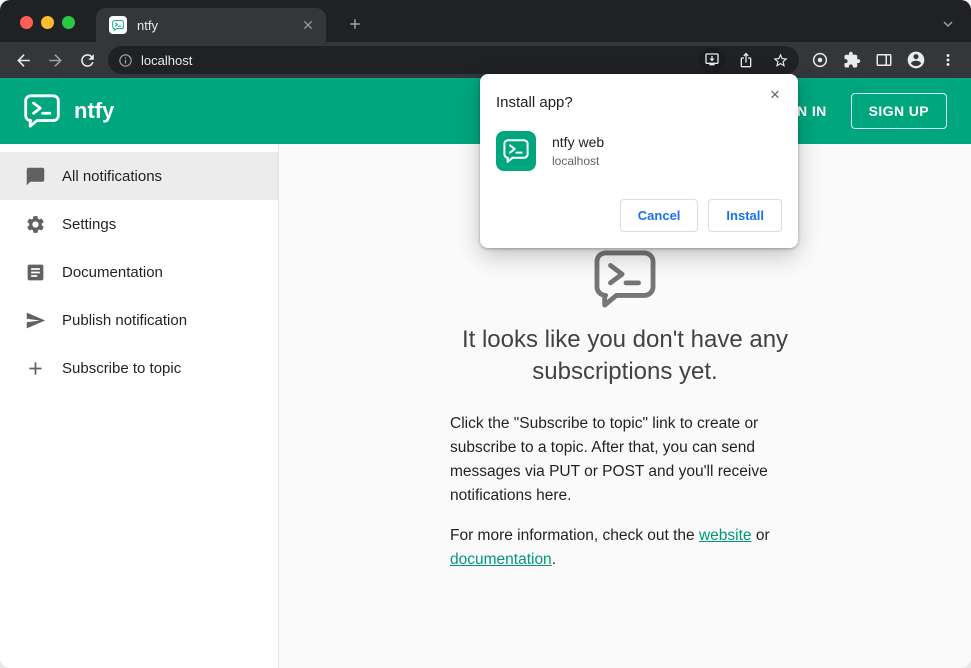 Image resolution: width=971 pixels, height=668 pixels. I want to click on zoom-window-button, so click(68, 22).